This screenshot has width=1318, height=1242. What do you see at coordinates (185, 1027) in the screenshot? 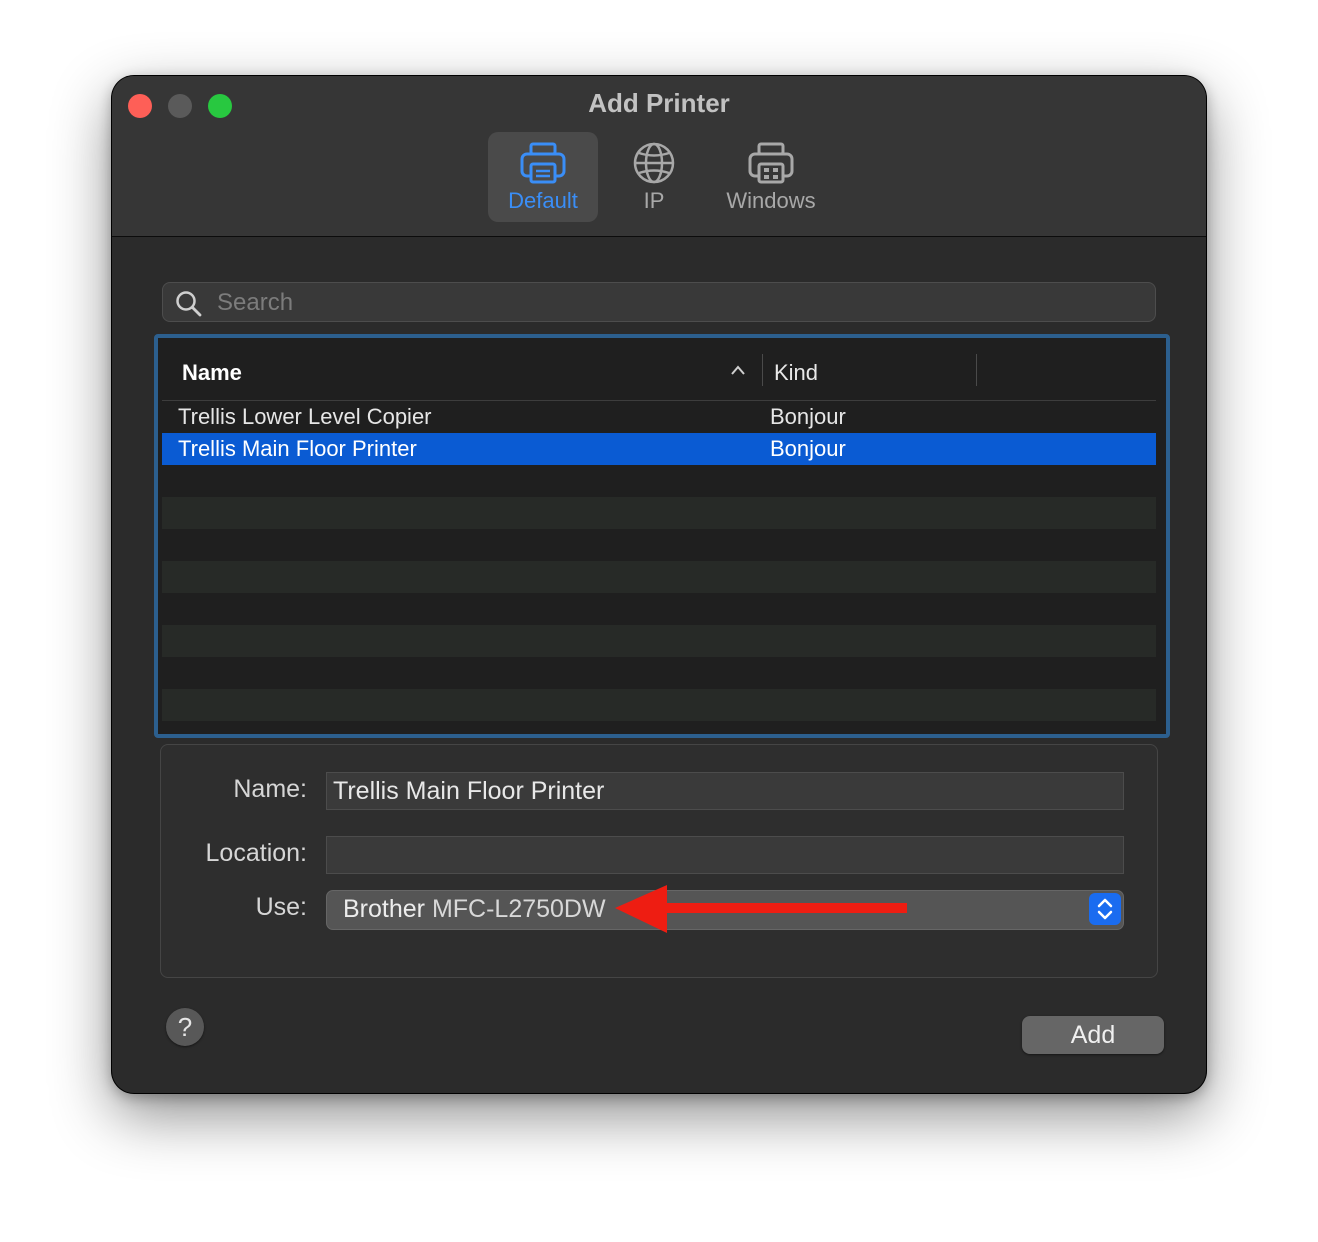
I see `help-button: ?` at bounding box center [185, 1027].